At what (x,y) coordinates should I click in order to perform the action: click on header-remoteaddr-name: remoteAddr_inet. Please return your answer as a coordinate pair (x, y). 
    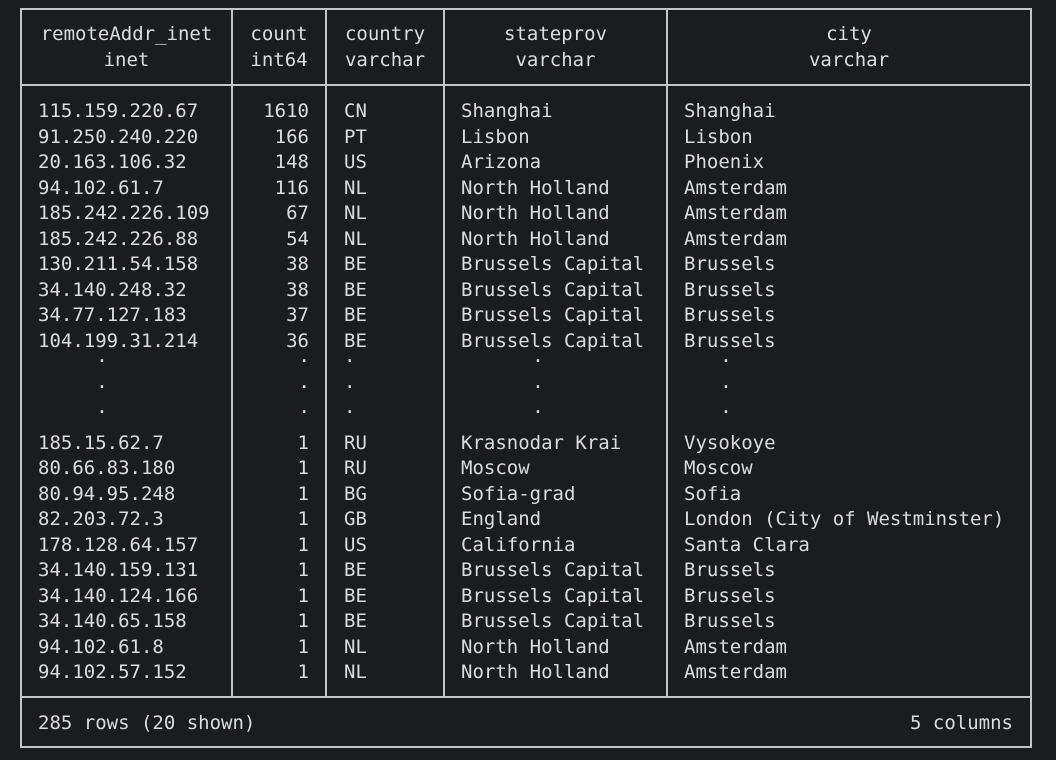
    Looking at the image, I should click on (126, 34).